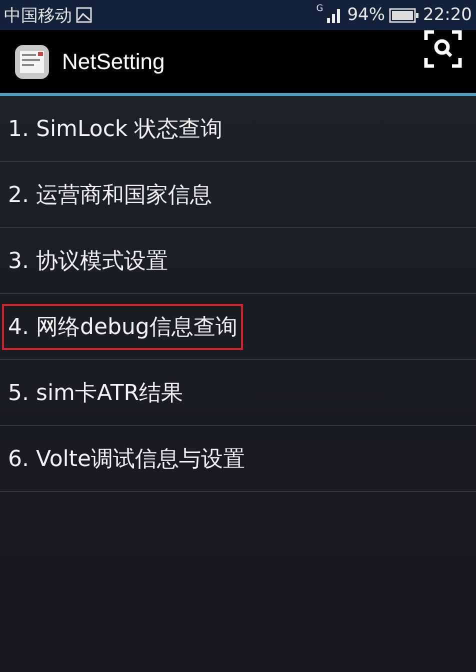 Image resolution: width=476 pixels, height=672 pixels. I want to click on image-icon, so click(84, 15).